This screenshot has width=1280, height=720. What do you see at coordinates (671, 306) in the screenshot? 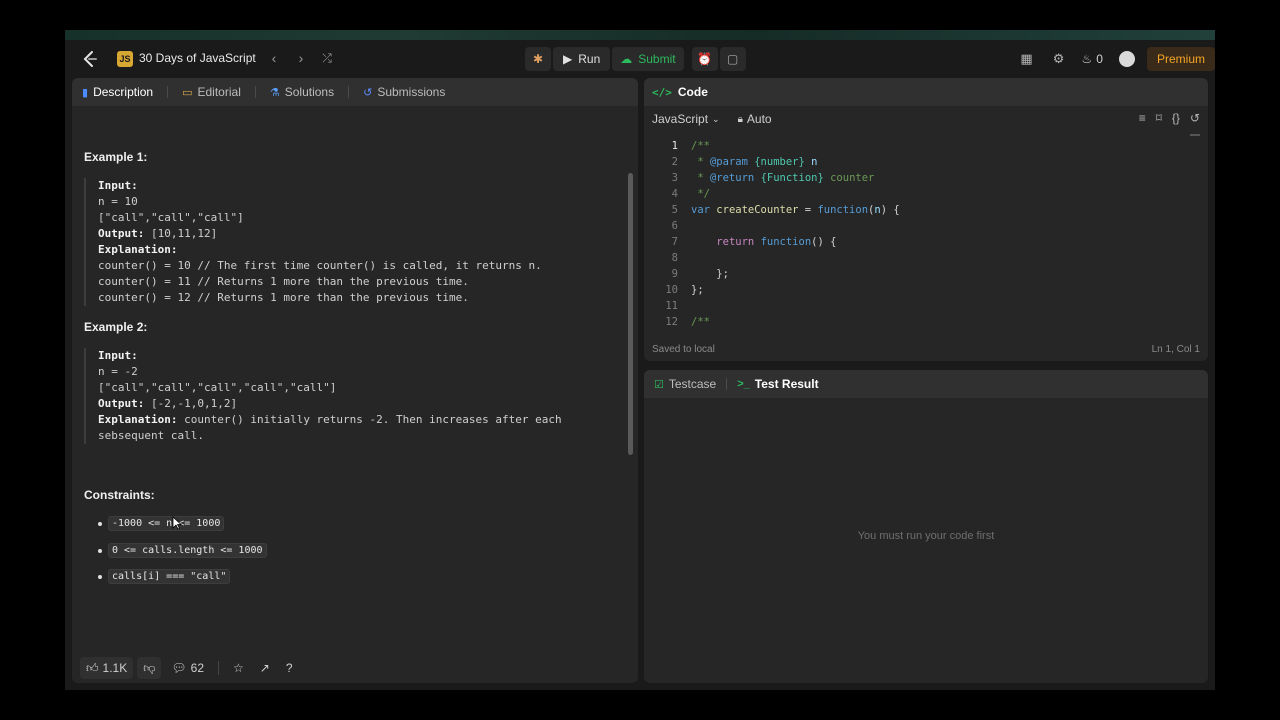
I see `line-number: 11` at bounding box center [671, 306].